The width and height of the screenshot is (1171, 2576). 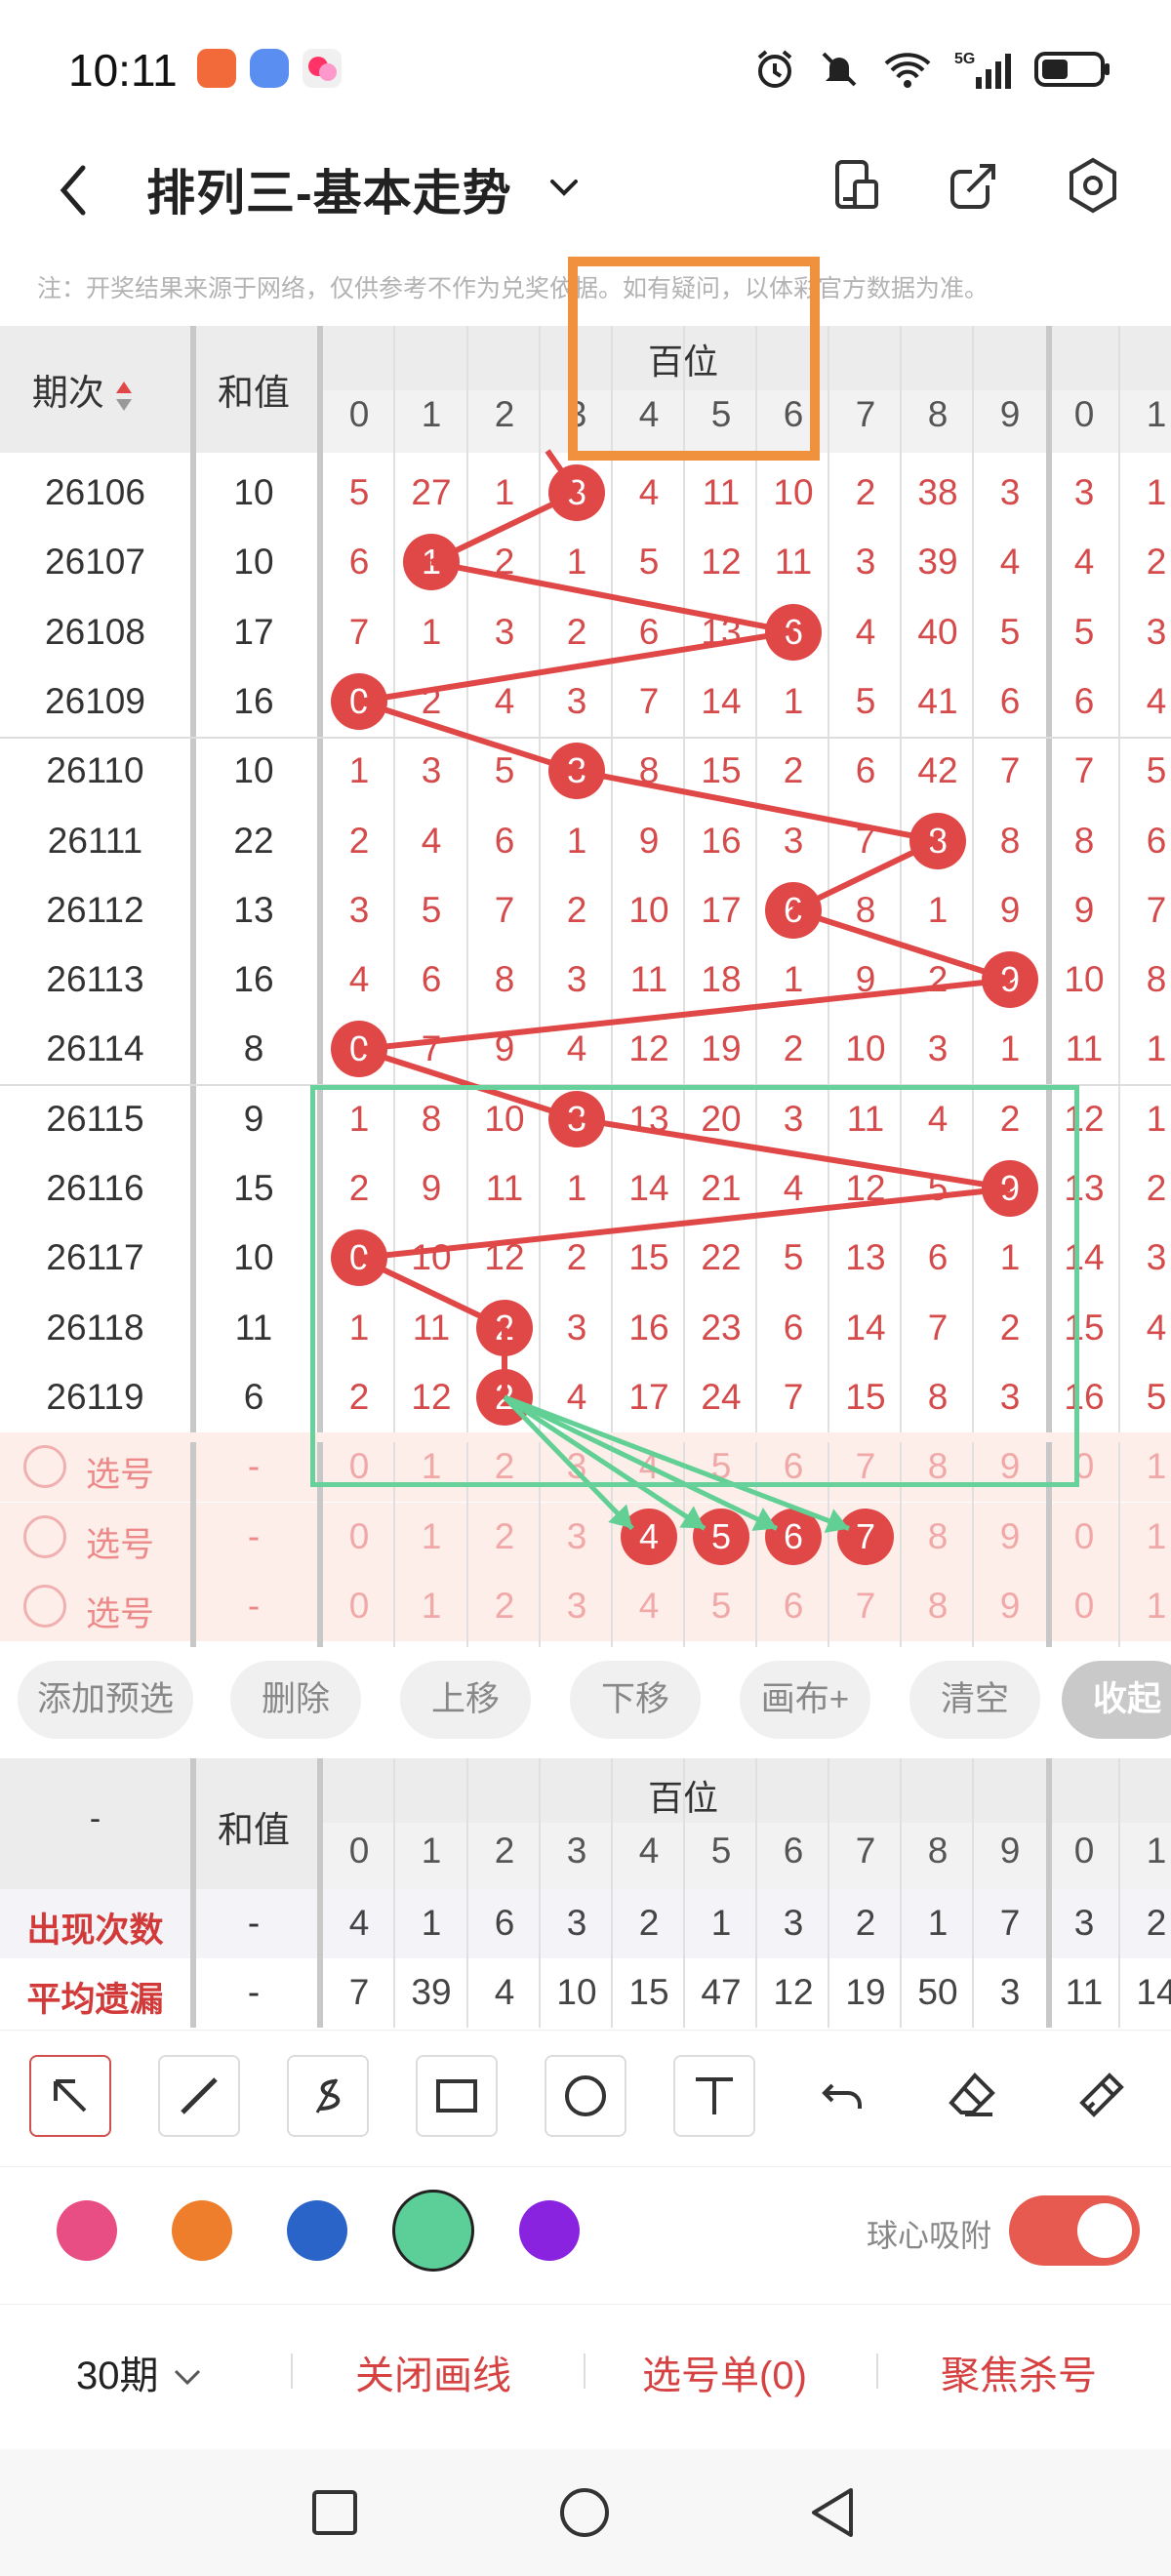 I want to click on line-icon, so click(x=199, y=2095).